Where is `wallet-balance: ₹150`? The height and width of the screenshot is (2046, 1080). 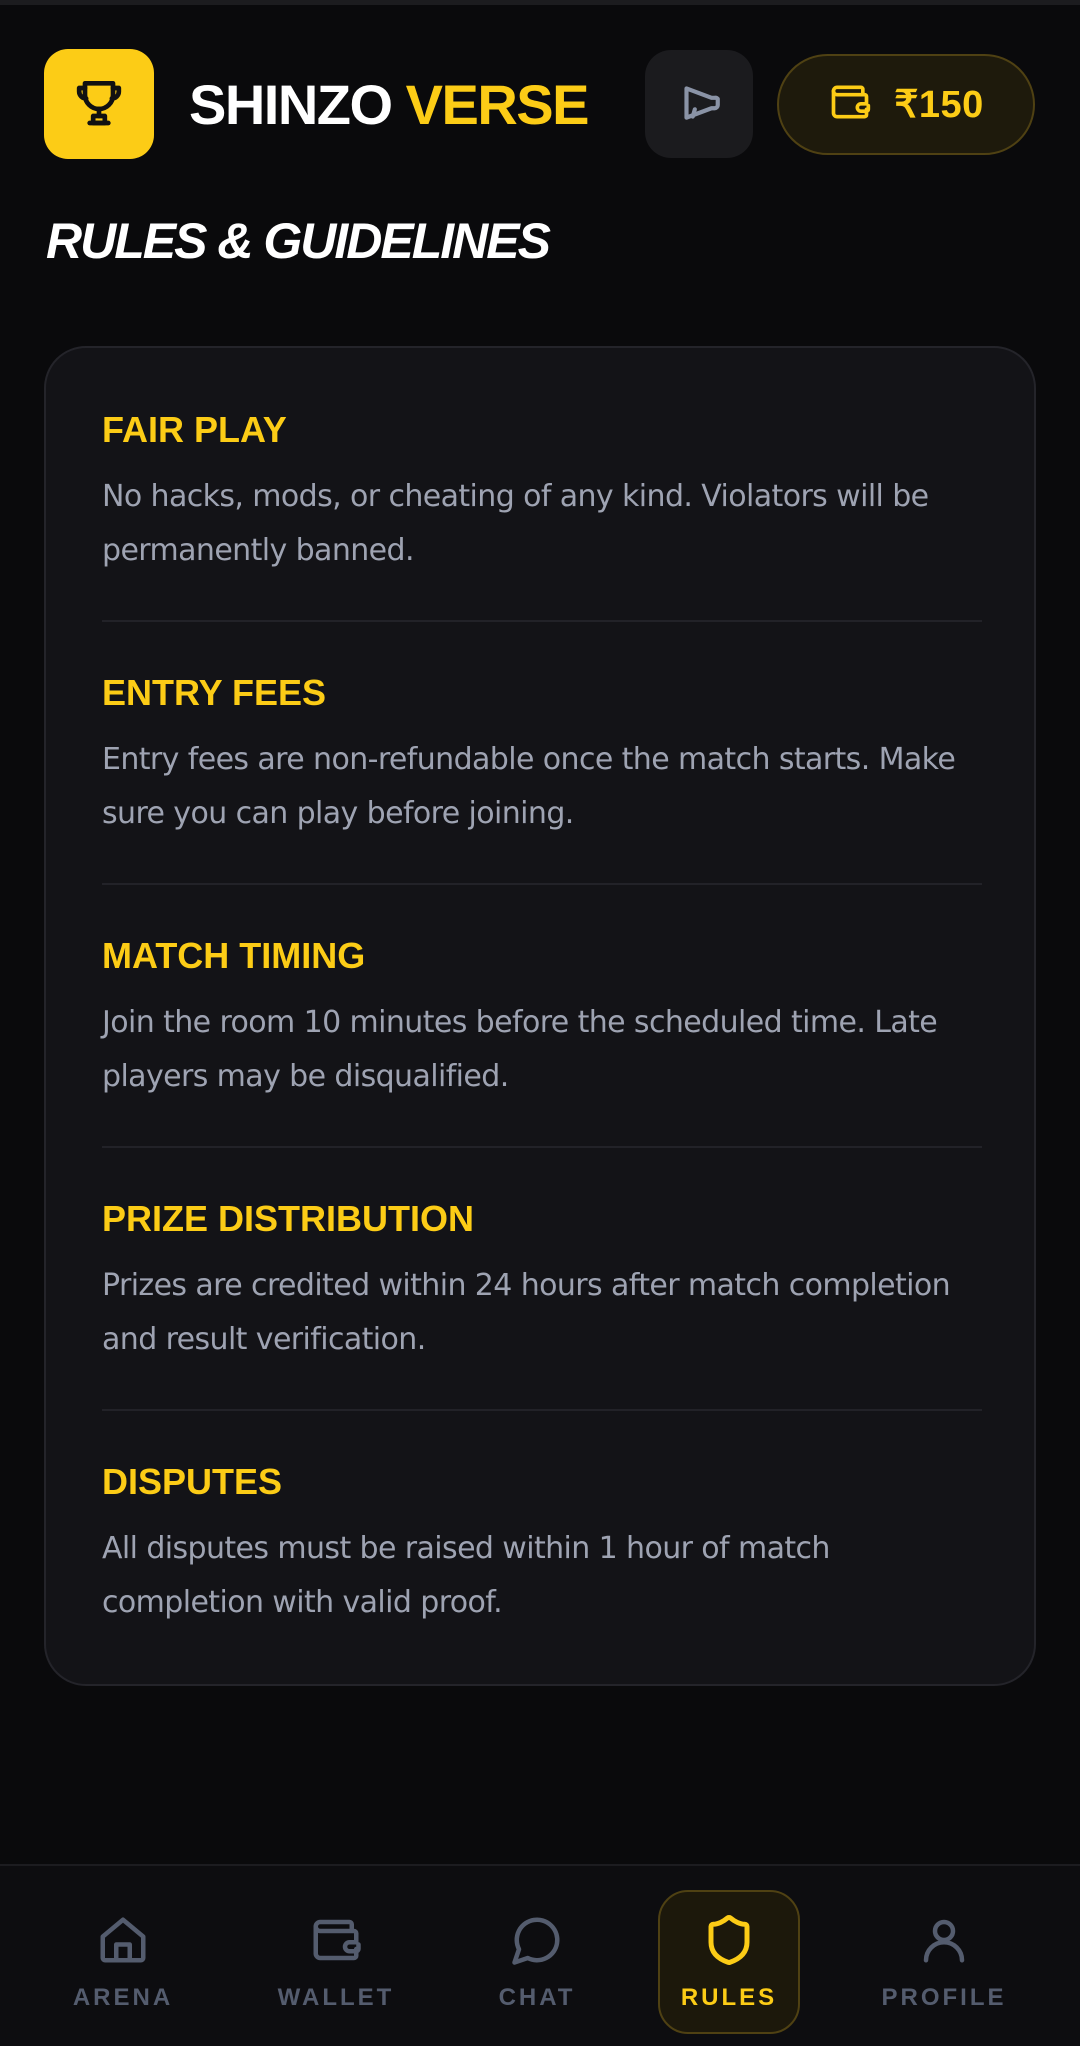
wallet-balance: ₹150 is located at coordinates (939, 105).